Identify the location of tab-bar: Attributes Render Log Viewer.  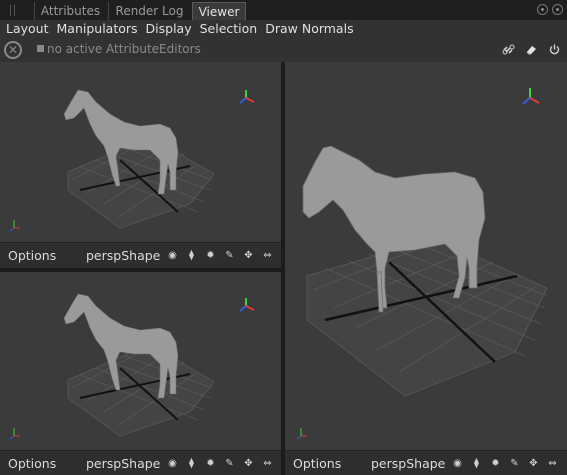
(283, 10).